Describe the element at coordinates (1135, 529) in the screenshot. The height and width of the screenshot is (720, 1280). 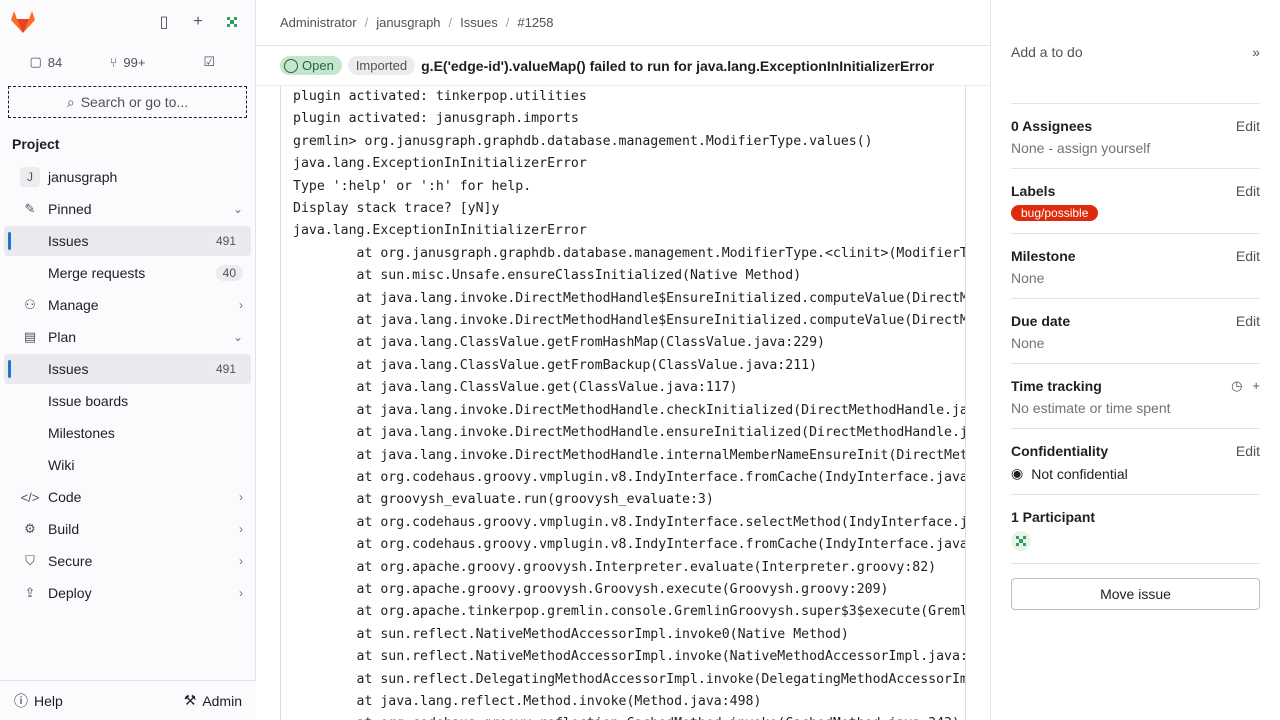
I see `participants-block: 1 Participant` at that location.